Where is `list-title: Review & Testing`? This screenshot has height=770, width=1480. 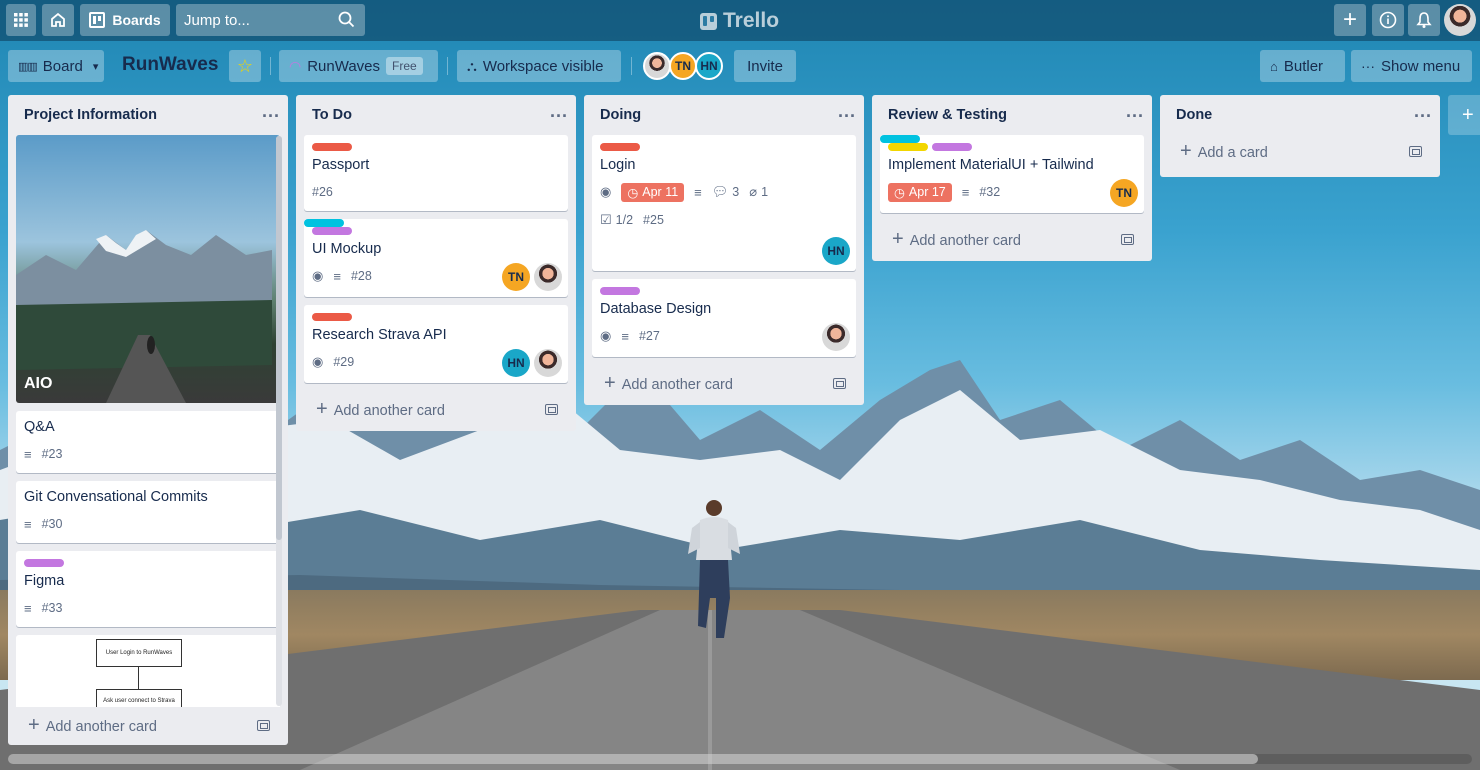
list-title: Review & Testing is located at coordinates (947, 115).